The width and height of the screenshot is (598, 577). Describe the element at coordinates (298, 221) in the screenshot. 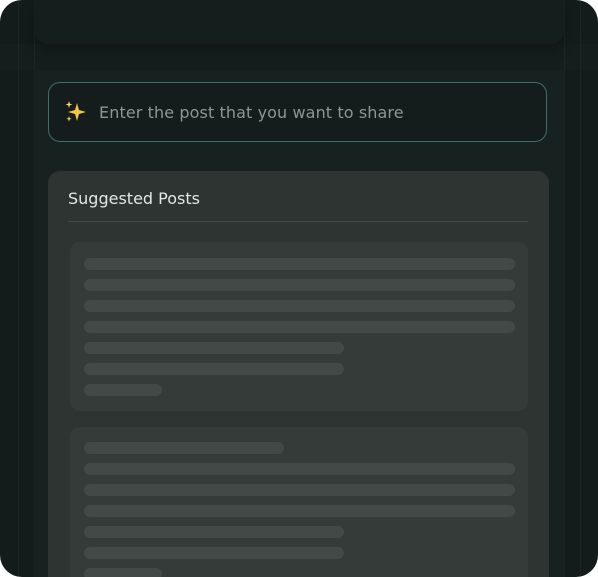

I see `divider` at that location.